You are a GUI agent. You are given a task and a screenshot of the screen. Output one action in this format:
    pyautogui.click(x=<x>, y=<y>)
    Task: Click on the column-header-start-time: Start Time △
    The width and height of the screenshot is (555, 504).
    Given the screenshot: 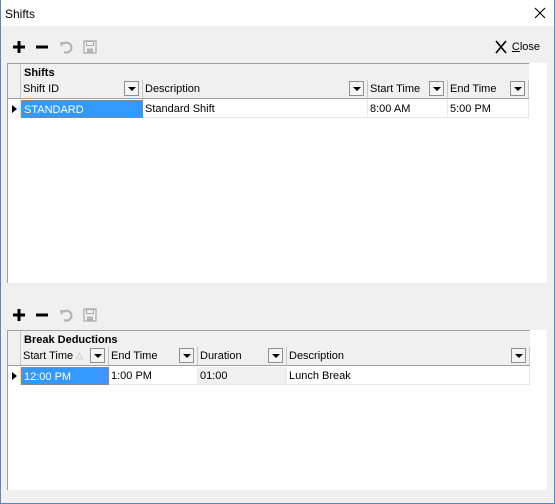 What is the action you would take?
    pyautogui.click(x=65, y=356)
    